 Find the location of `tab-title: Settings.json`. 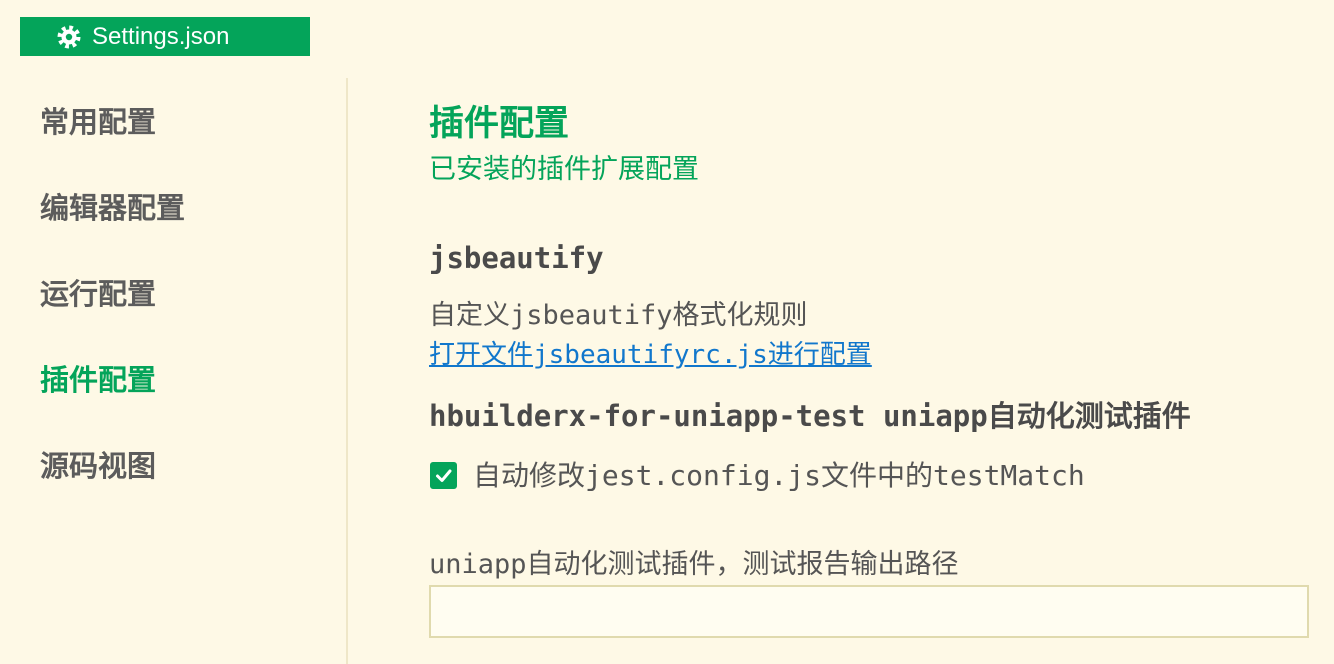

tab-title: Settings.json is located at coordinates (161, 36).